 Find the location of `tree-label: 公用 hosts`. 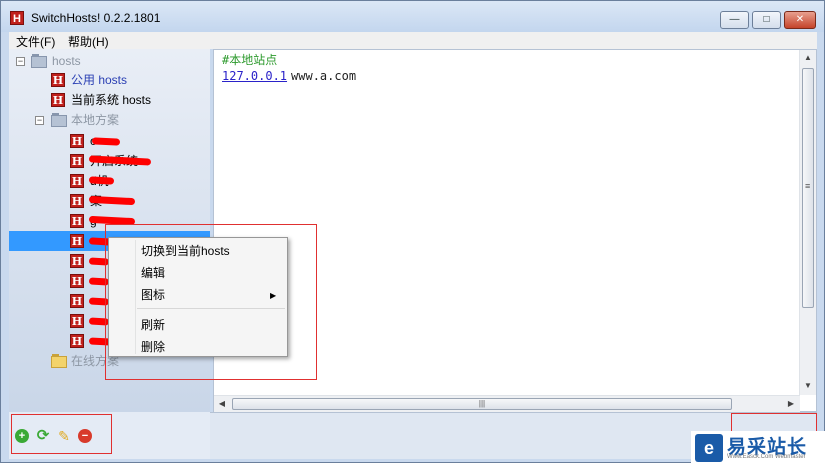

tree-label: 公用 hosts is located at coordinates (99, 80).